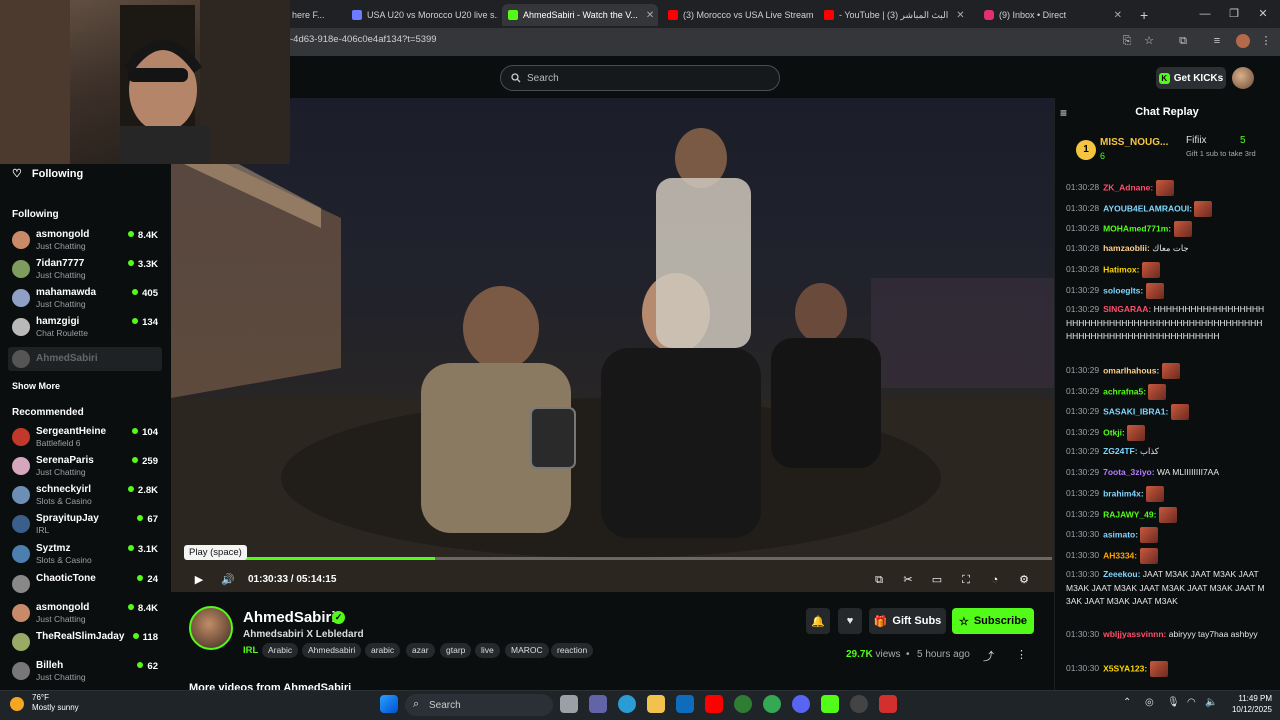 The height and width of the screenshot is (720, 1280). I want to click on notification-bell-button: 🔔, so click(818, 621).